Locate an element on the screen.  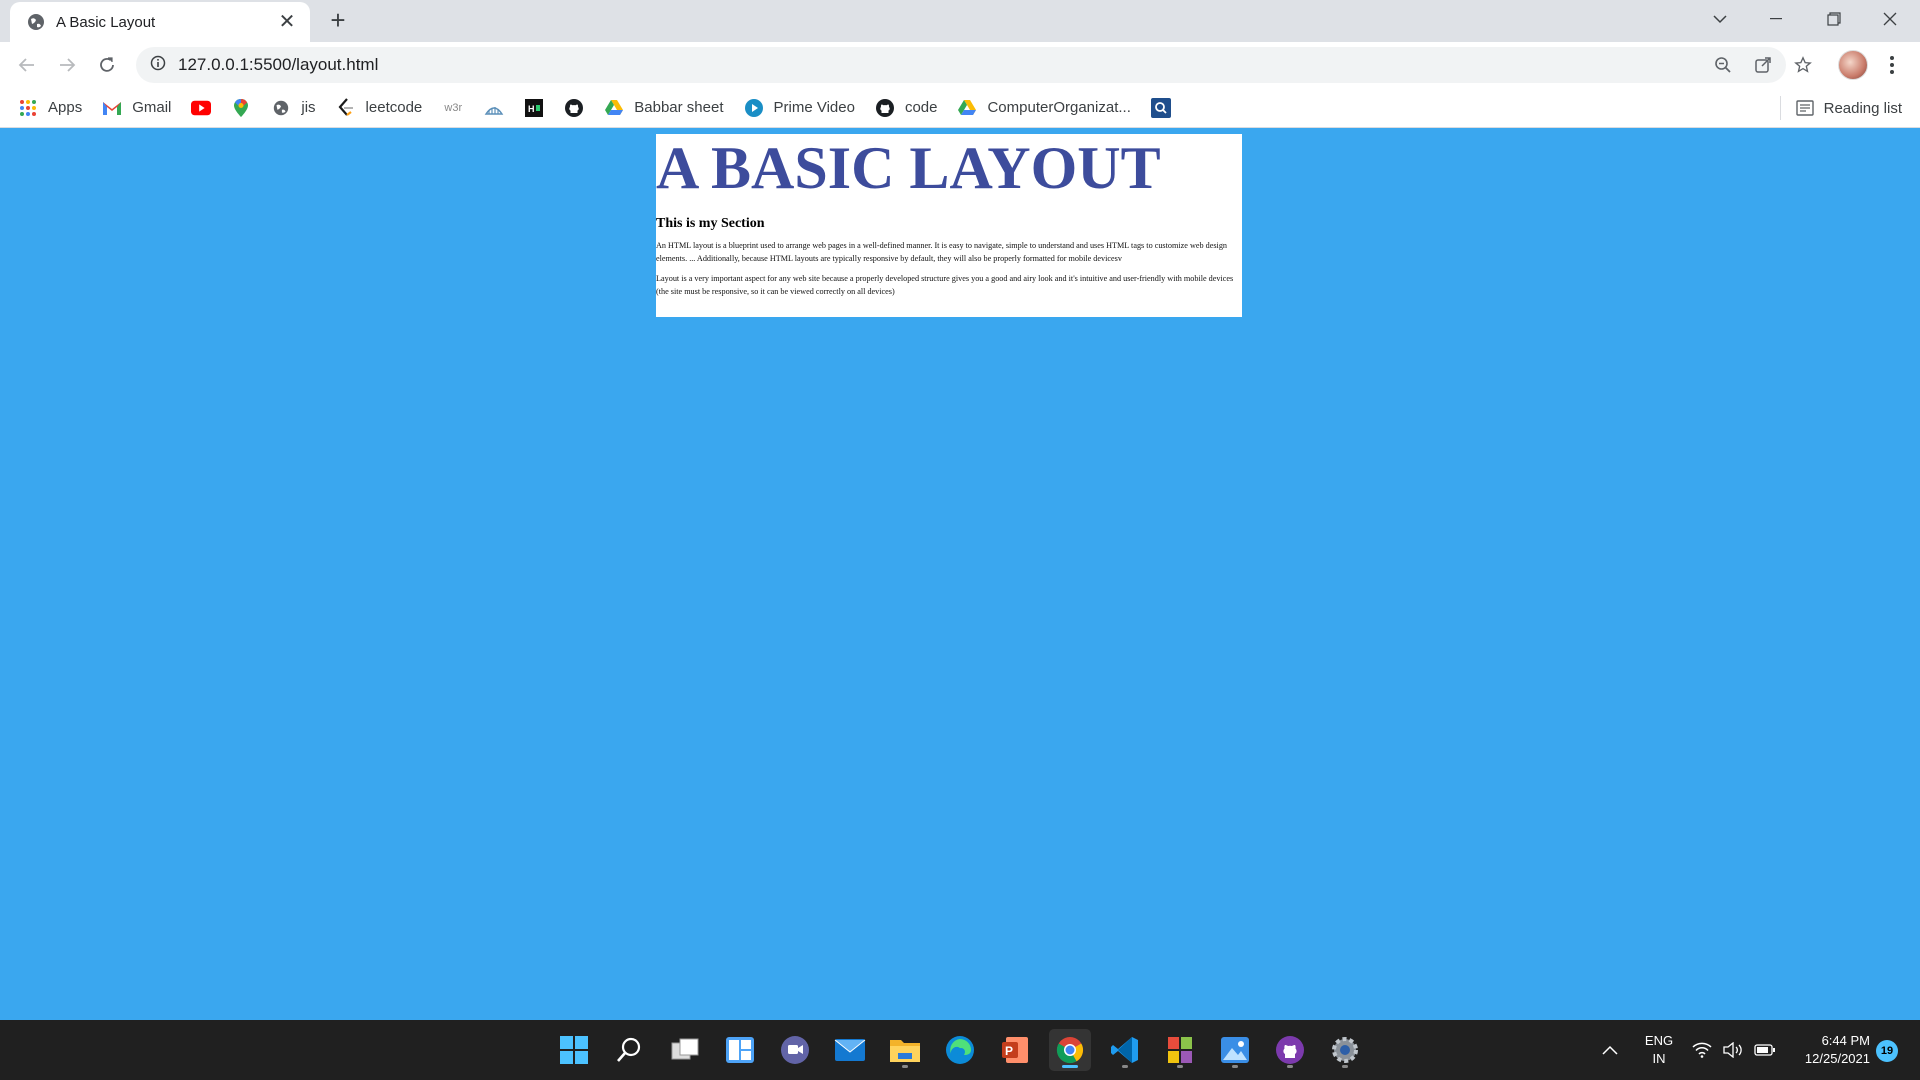
bookmark-label: code is located at coordinates (921, 107).